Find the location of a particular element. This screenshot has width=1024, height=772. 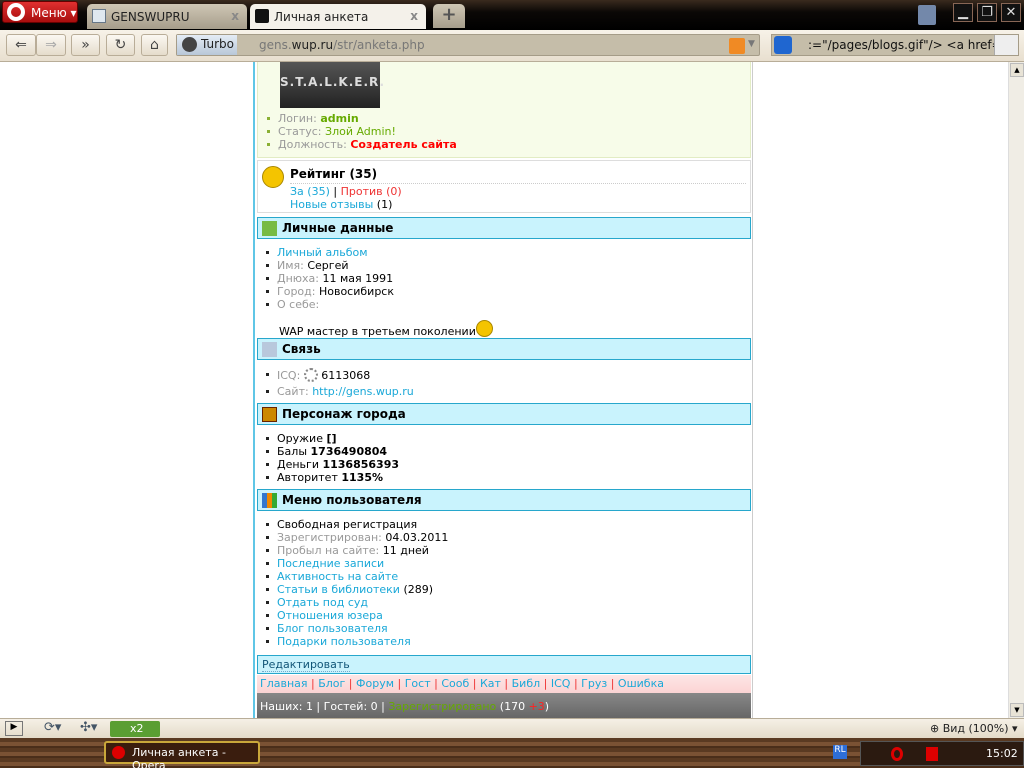

bday-item: Днюха: 11 мая 1991 is located at coordinates (504, 278).